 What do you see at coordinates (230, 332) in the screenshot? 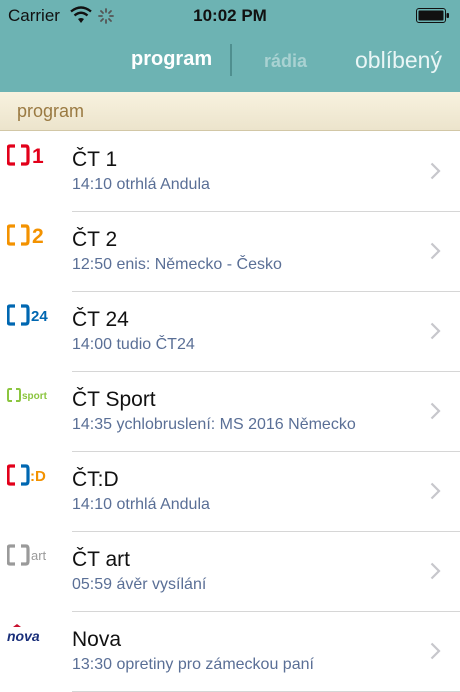
I see `channel-row: 24 ČT 24 14:00 tudio ČT24` at bounding box center [230, 332].